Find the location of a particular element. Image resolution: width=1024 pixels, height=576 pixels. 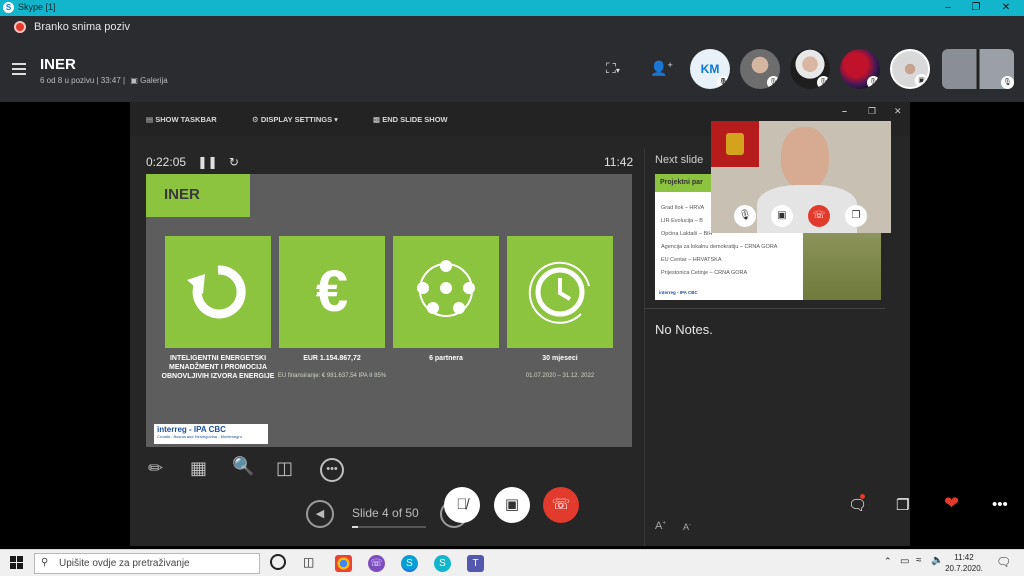

participant-video-thumbnail: 🎙 is located at coordinates (978, 69).